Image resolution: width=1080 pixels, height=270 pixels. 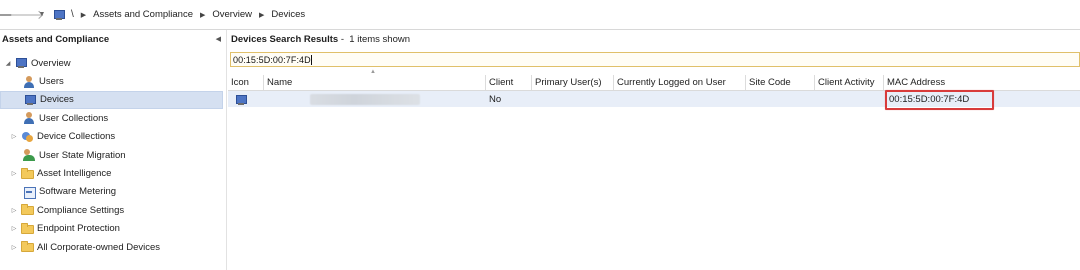 I want to click on row-icon-cell, so click(x=246, y=99).